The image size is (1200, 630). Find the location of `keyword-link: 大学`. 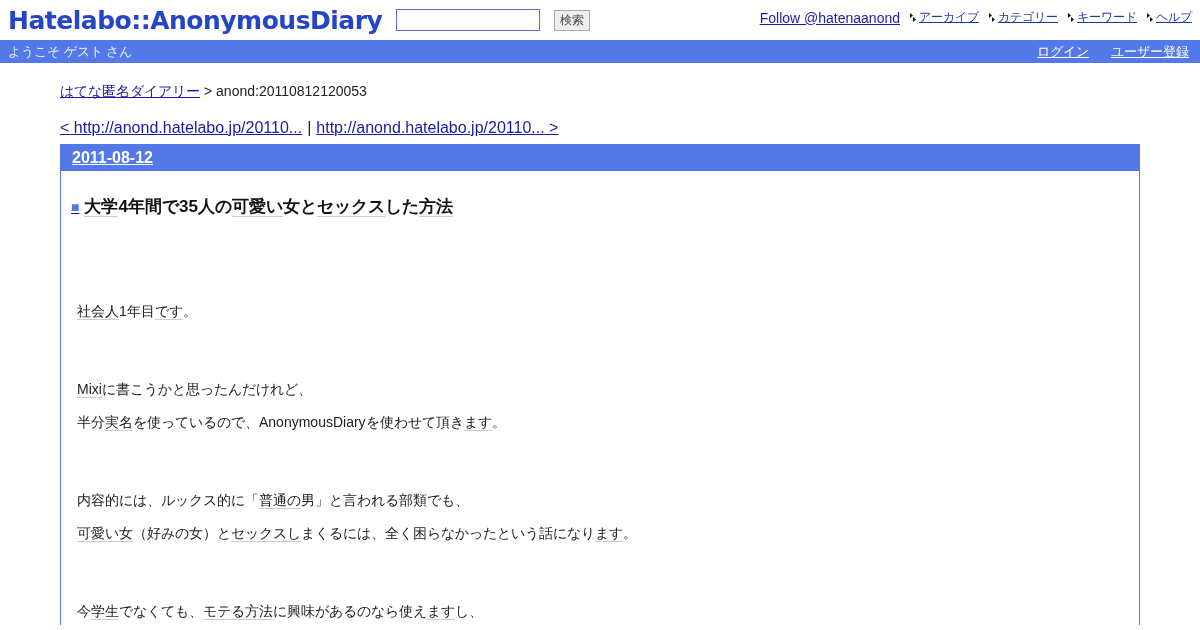

keyword-link: 大学 is located at coordinates (101, 207).